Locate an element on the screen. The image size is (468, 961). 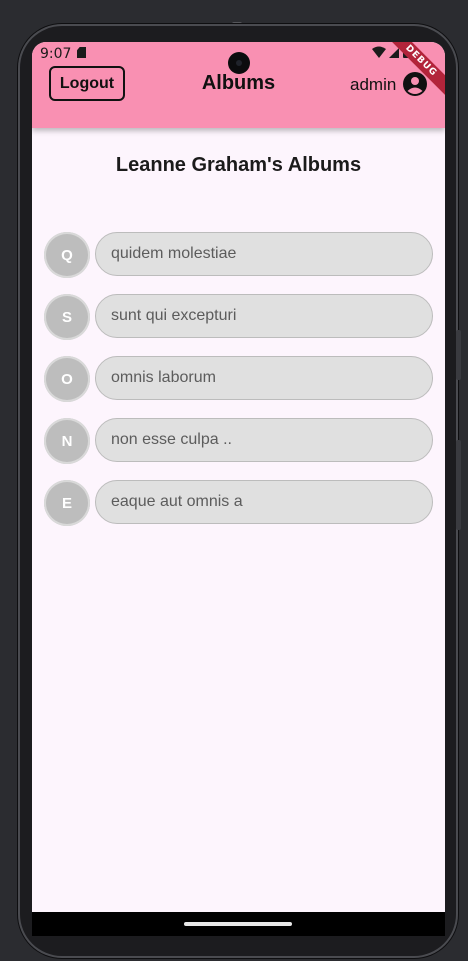
wifi-icon is located at coordinates (379, 52).